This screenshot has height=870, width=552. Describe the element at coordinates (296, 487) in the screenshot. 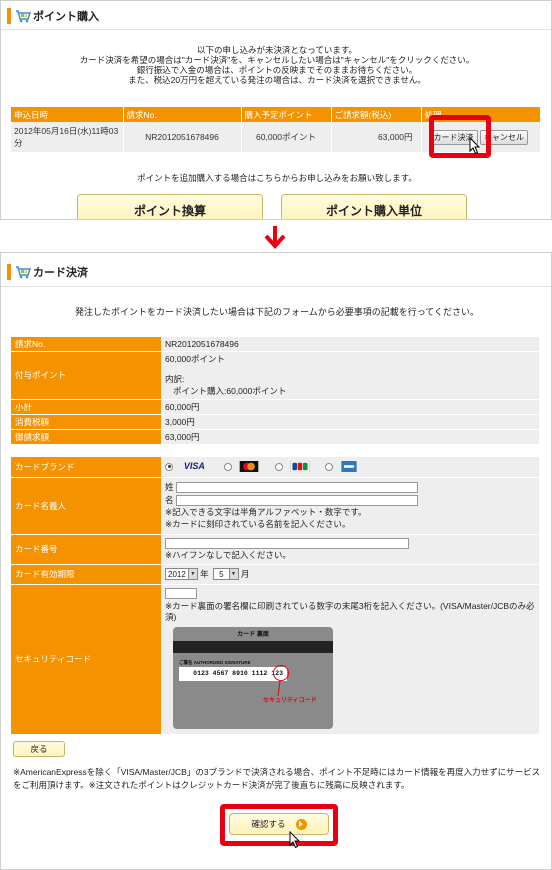

I see `last-name-input` at that location.